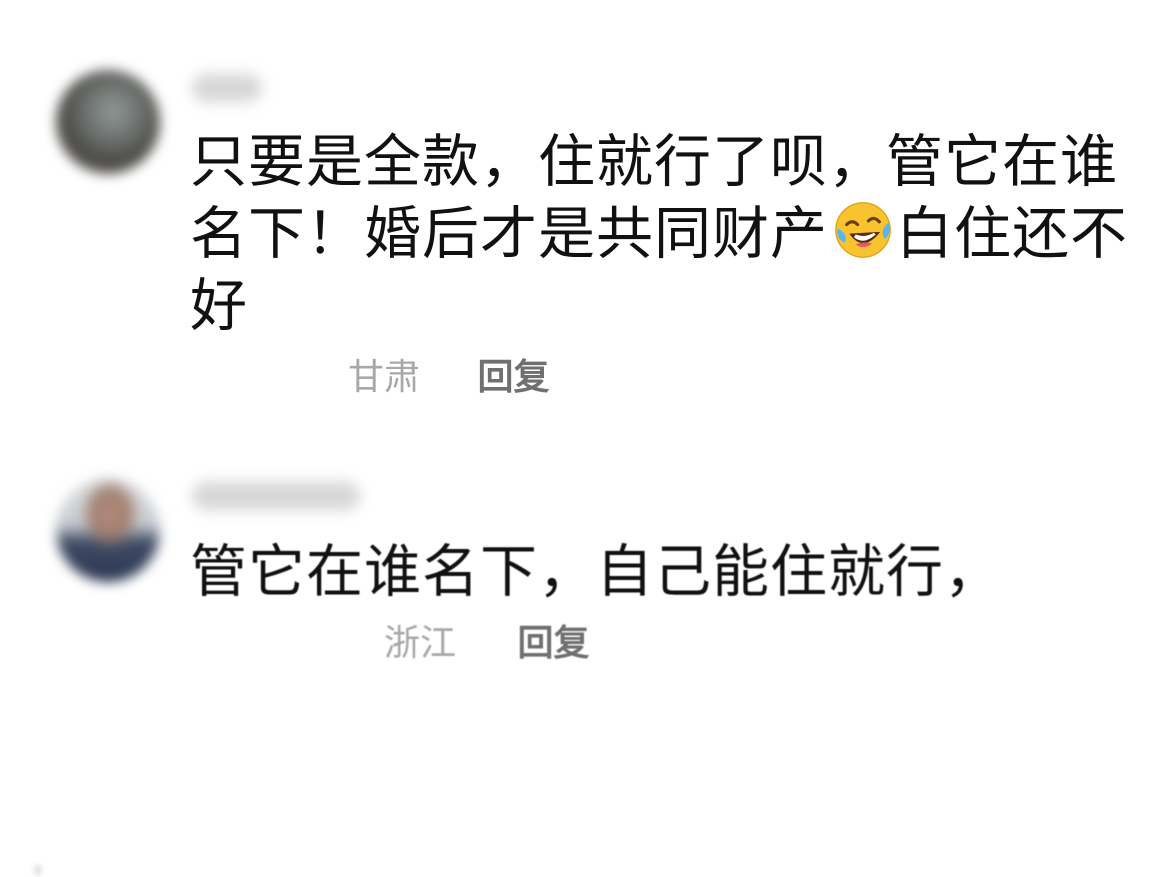 This screenshot has height=877, width=1170. What do you see at coordinates (863, 230) in the screenshot?
I see `laughing-crying-emoji-icon` at bounding box center [863, 230].